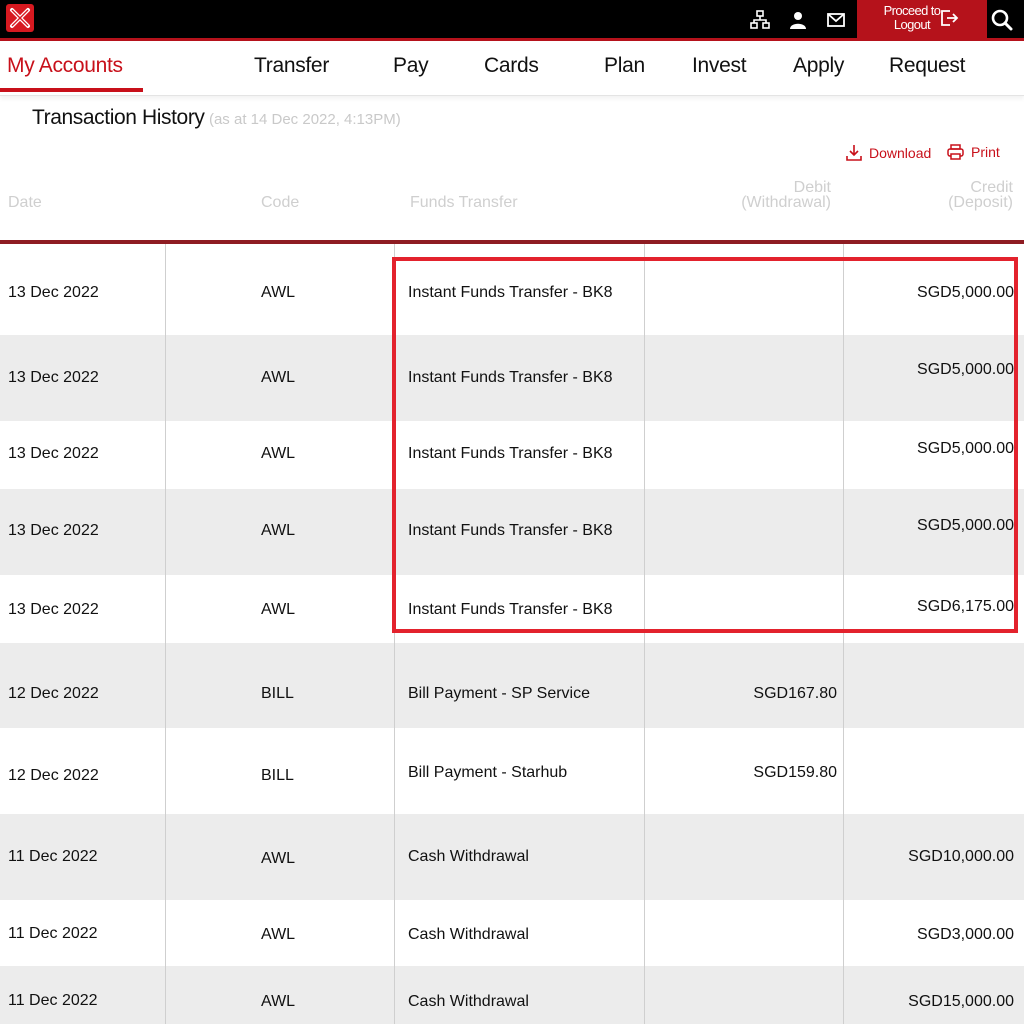 The width and height of the screenshot is (1024, 1024). I want to click on logout-icon, so click(950, 18).